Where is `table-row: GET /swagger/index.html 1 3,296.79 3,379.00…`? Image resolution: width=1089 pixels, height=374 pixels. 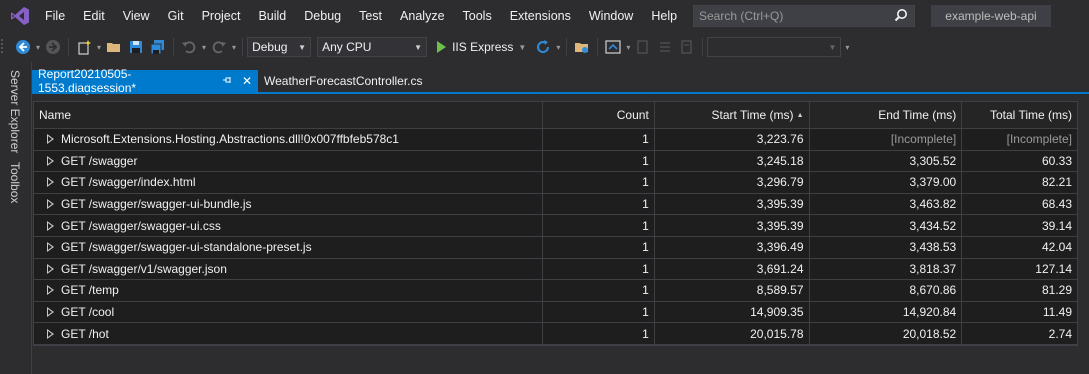 table-row: GET /swagger/index.html 1 3,296.79 3,379.00… is located at coordinates (555, 183).